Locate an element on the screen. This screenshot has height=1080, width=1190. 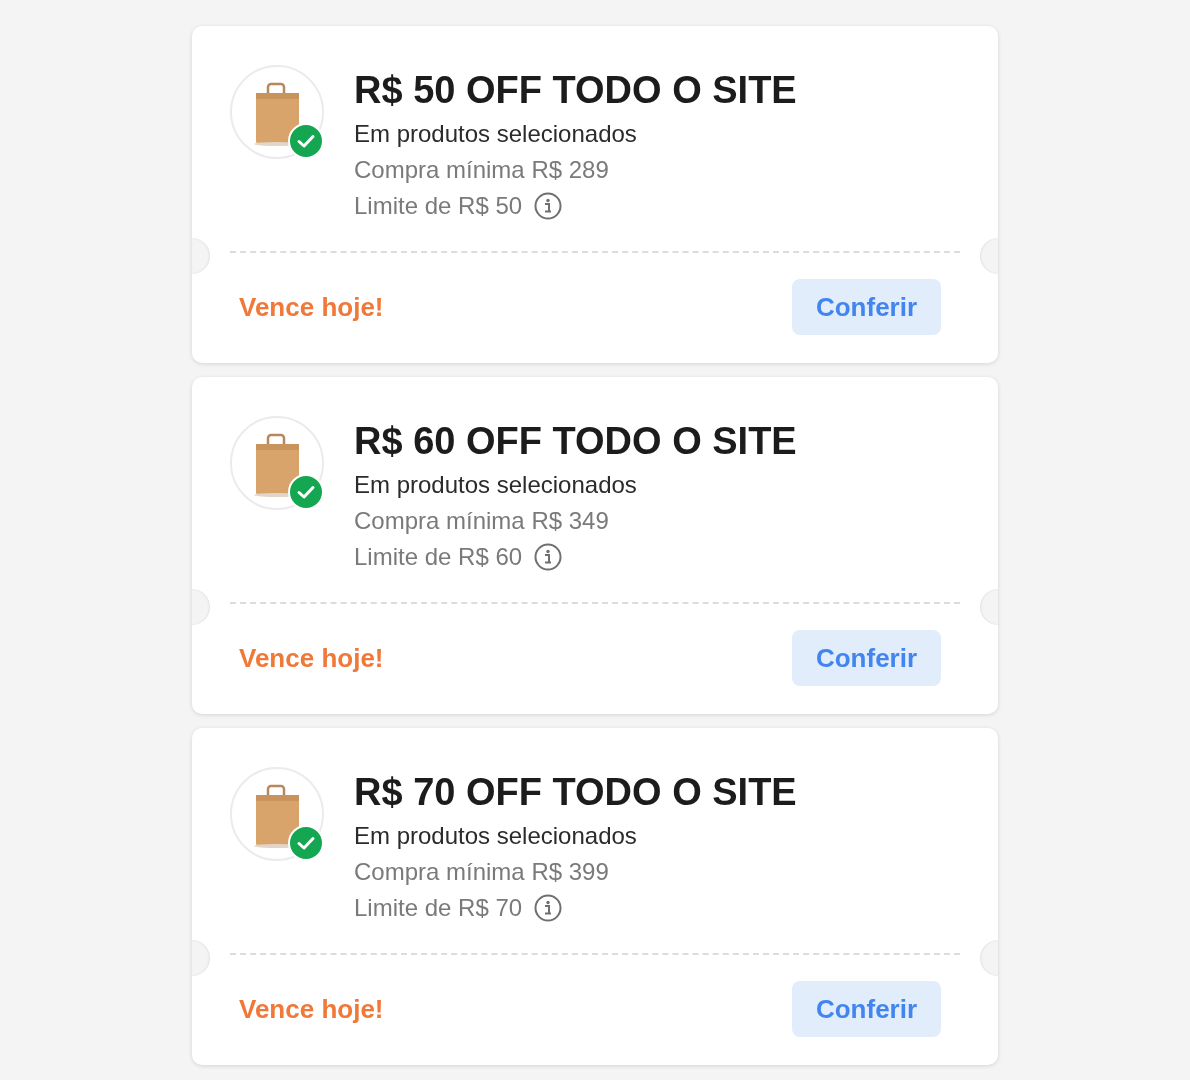
minimum-purchase-text: Compra mínima R$ 289 is located at coordinates (482, 170).